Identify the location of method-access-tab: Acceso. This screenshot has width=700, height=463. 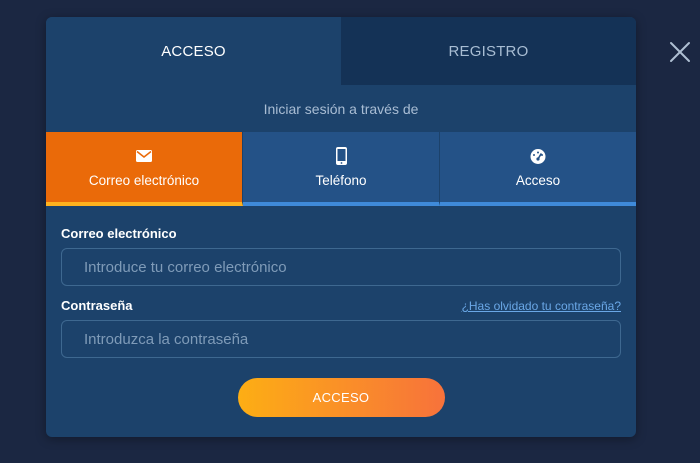
(538, 169).